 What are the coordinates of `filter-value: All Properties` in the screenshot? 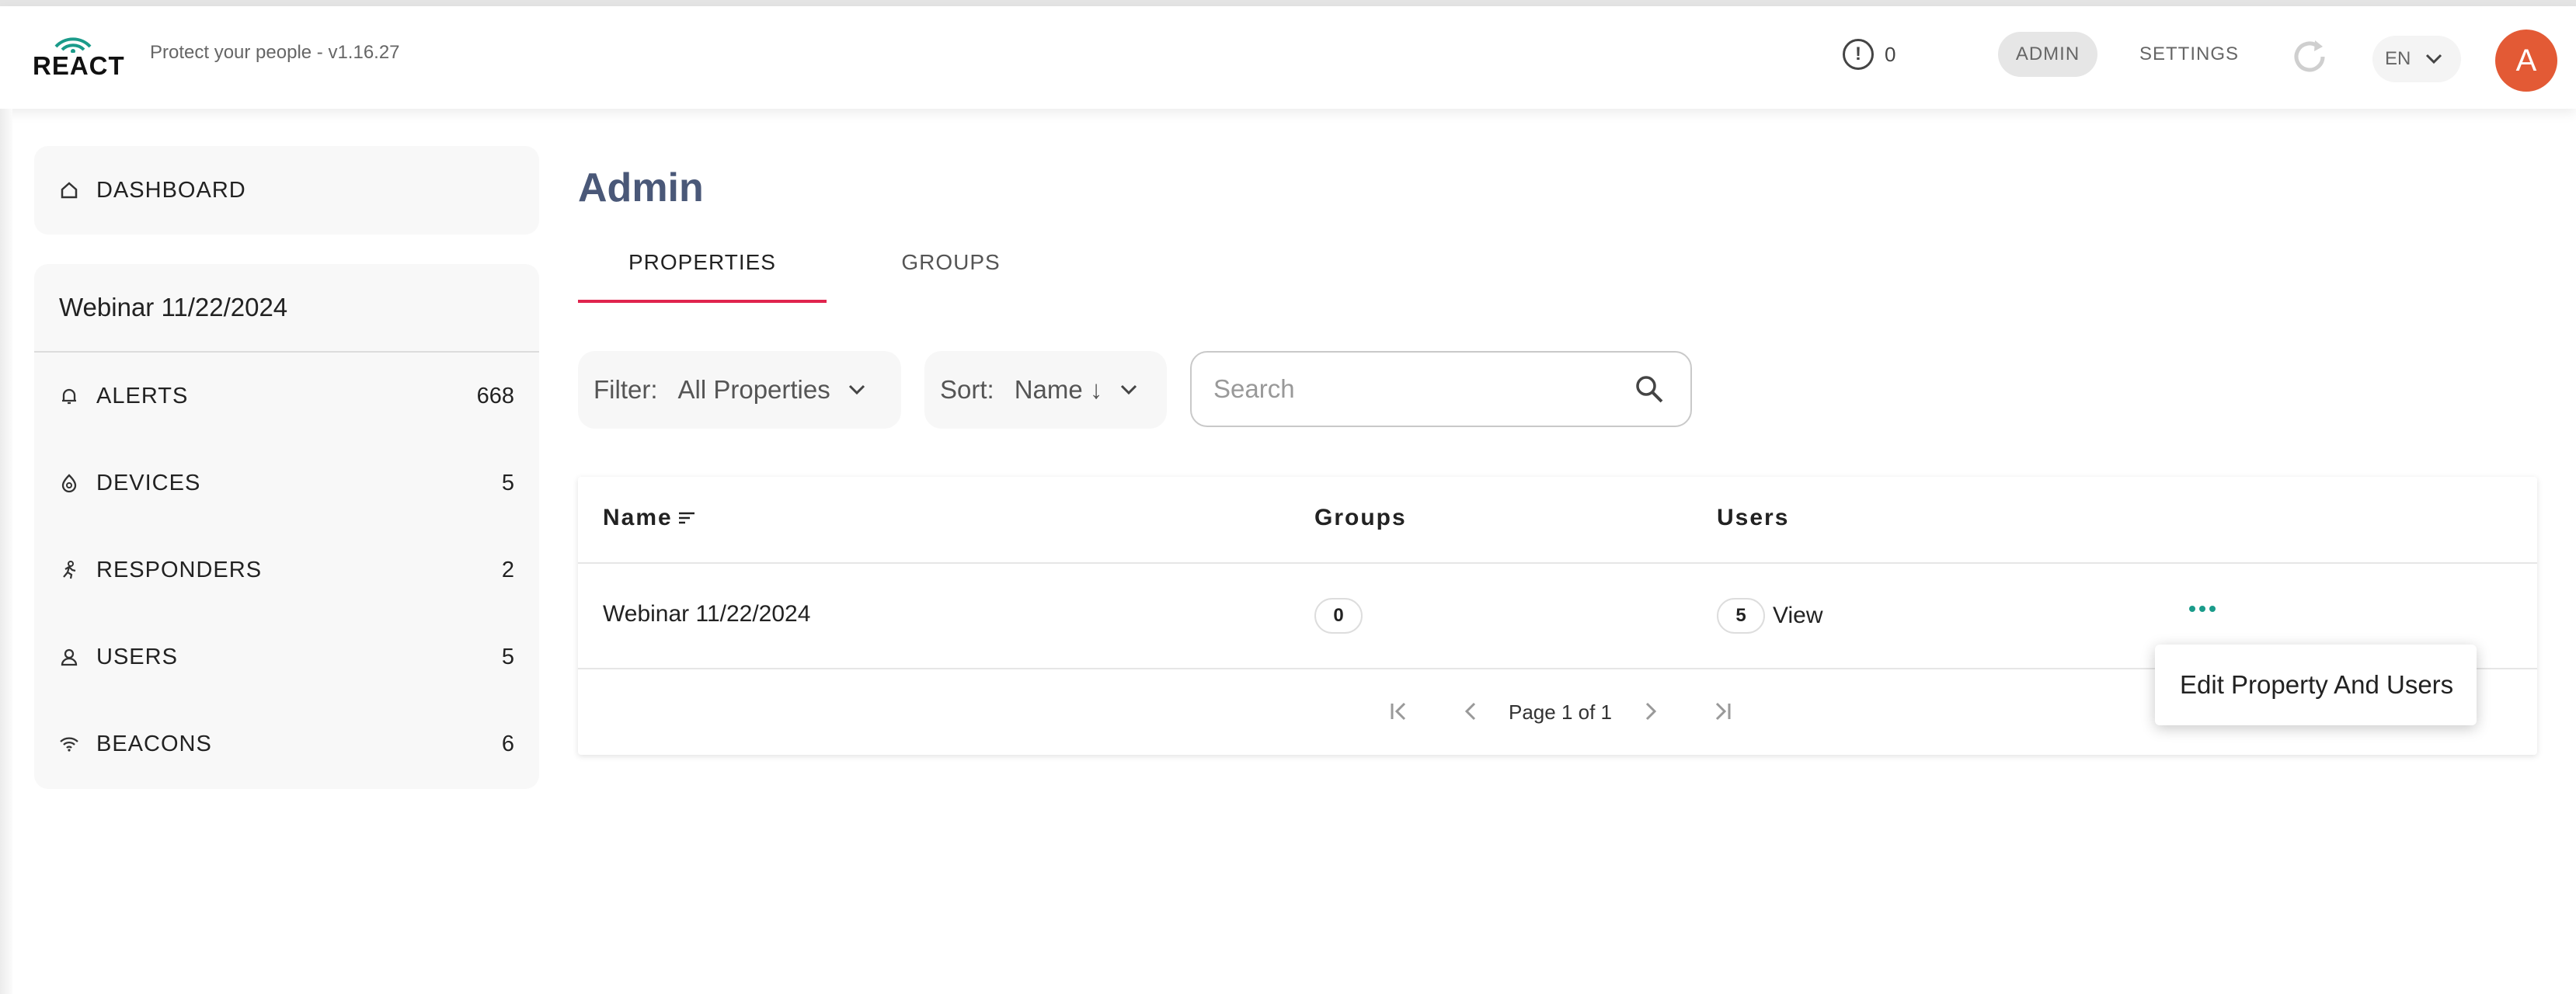 It's located at (753, 390).